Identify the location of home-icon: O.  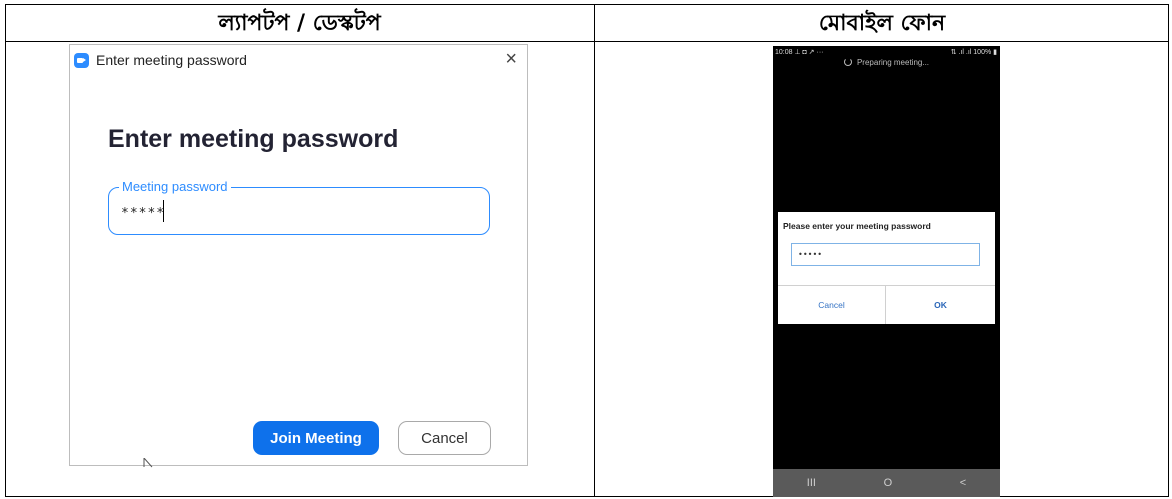
(888, 483).